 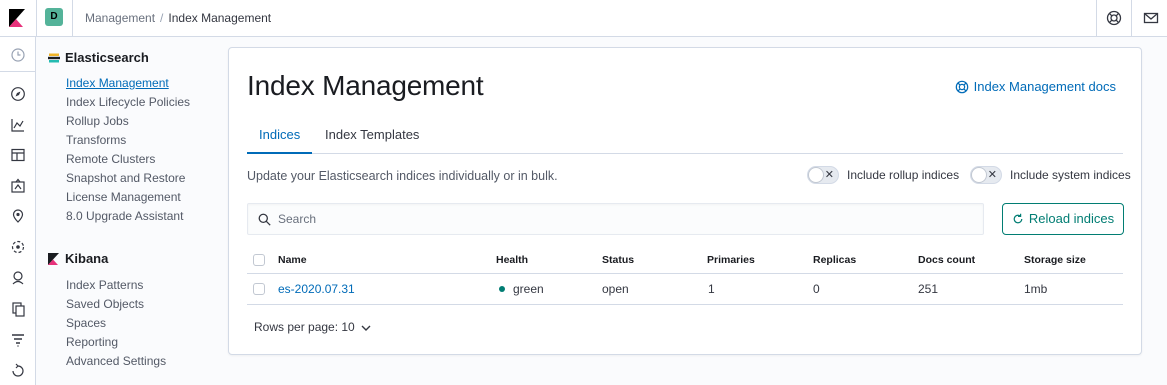 I want to click on uptime-icon, so click(x=18, y=370).